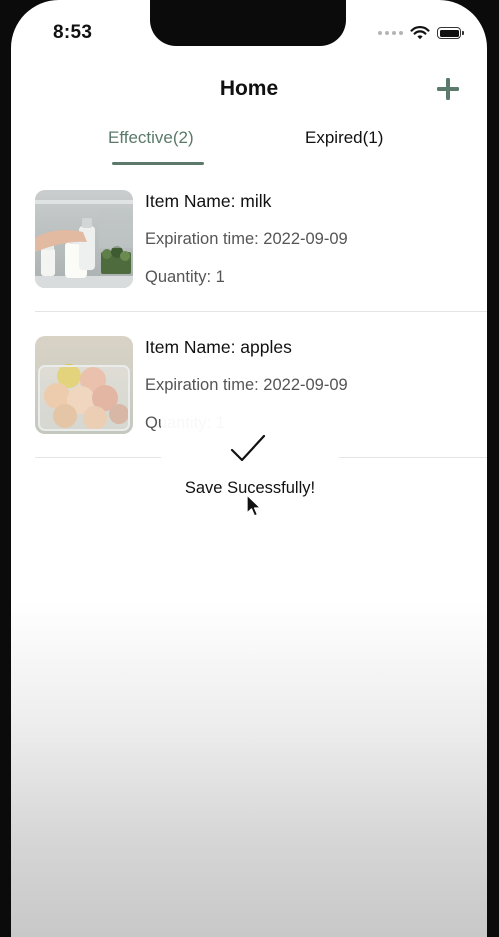 This screenshot has height=937, width=499. I want to click on item-name: Item Name: milk, so click(208, 201).